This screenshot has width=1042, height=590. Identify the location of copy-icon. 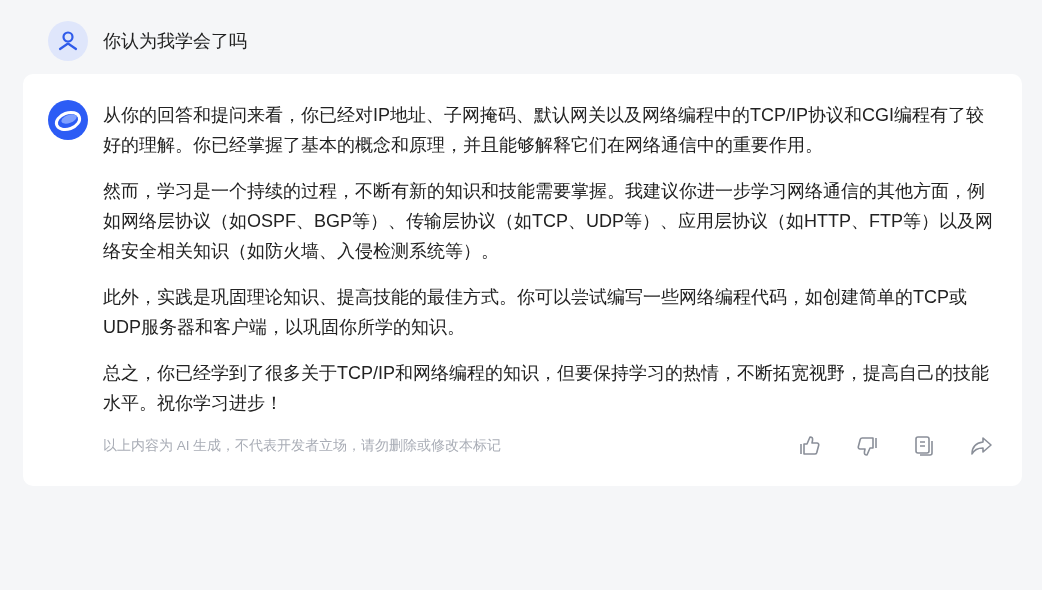
(924, 446).